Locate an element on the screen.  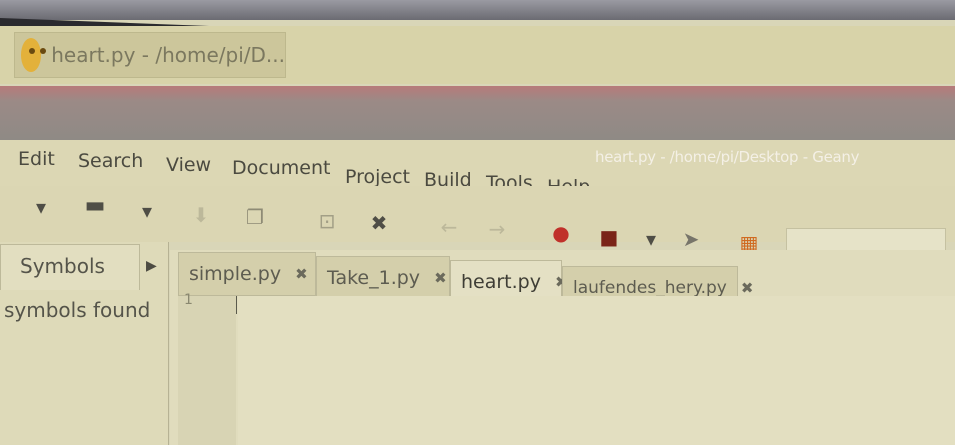
execute-icon: ➤ is located at coordinates (691, 239).